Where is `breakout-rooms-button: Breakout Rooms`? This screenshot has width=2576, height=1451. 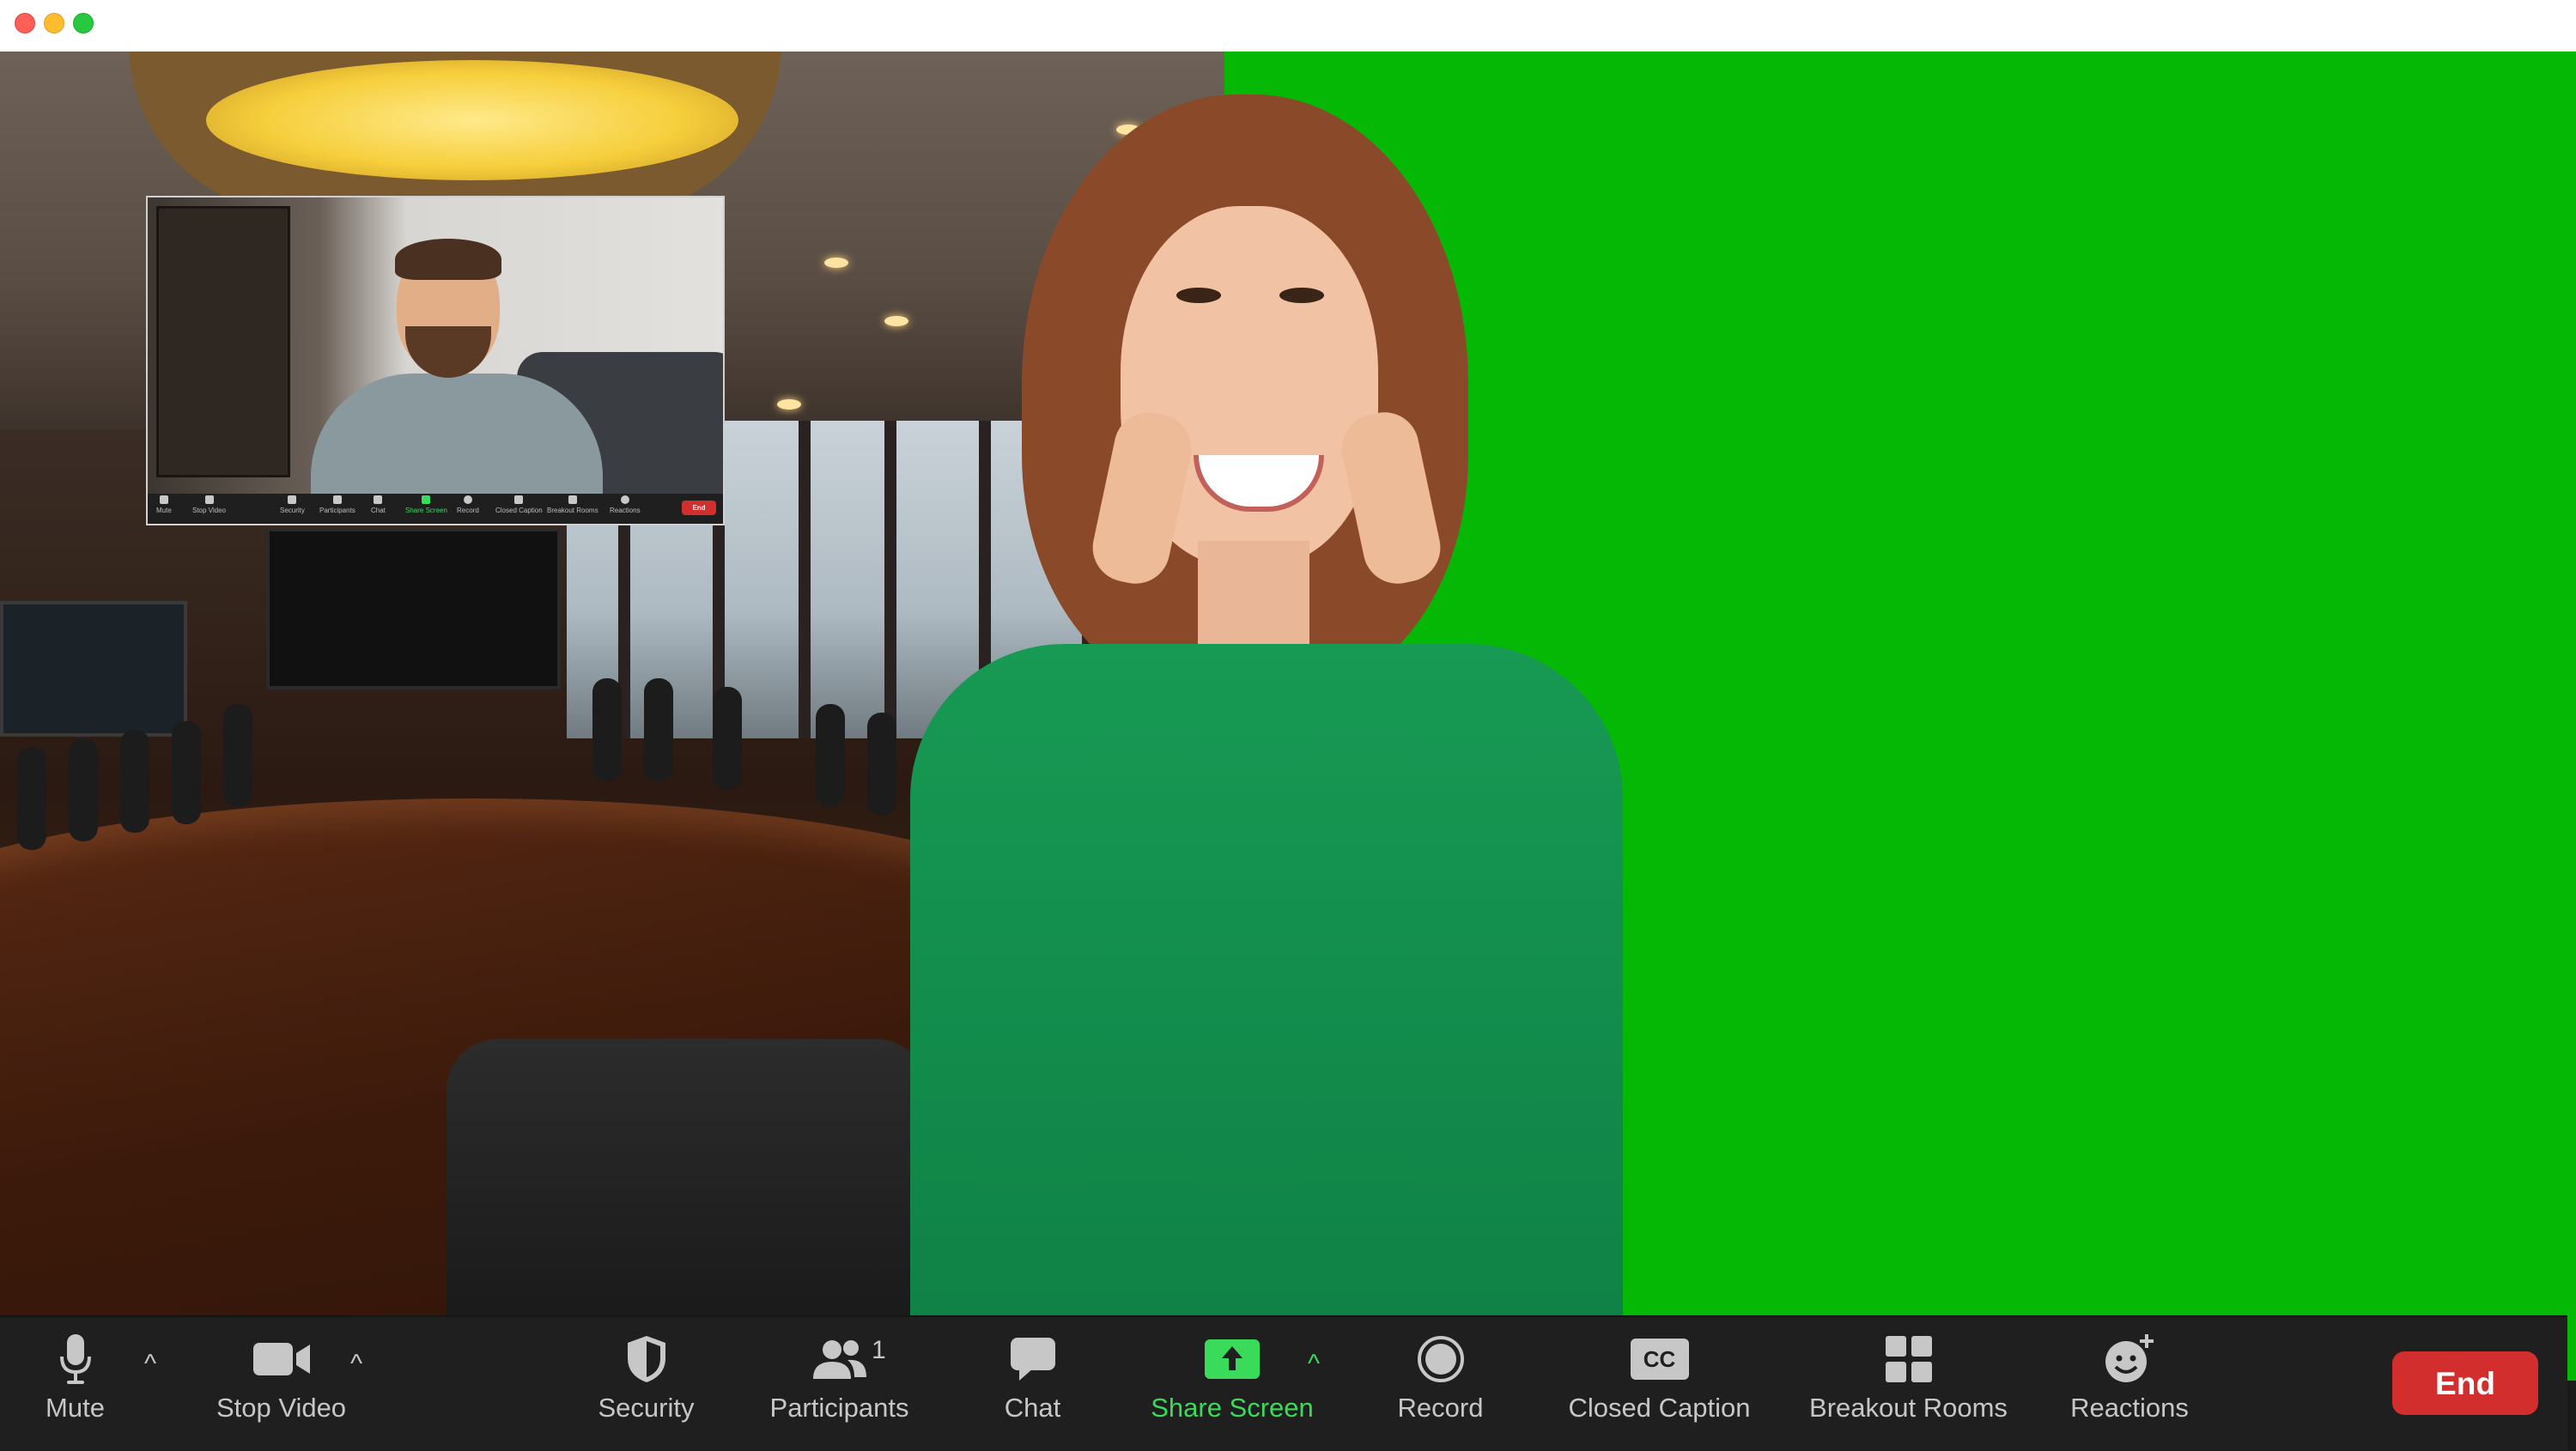
breakout-rooms-button: Breakout Rooms is located at coordinates (1909, 1385).